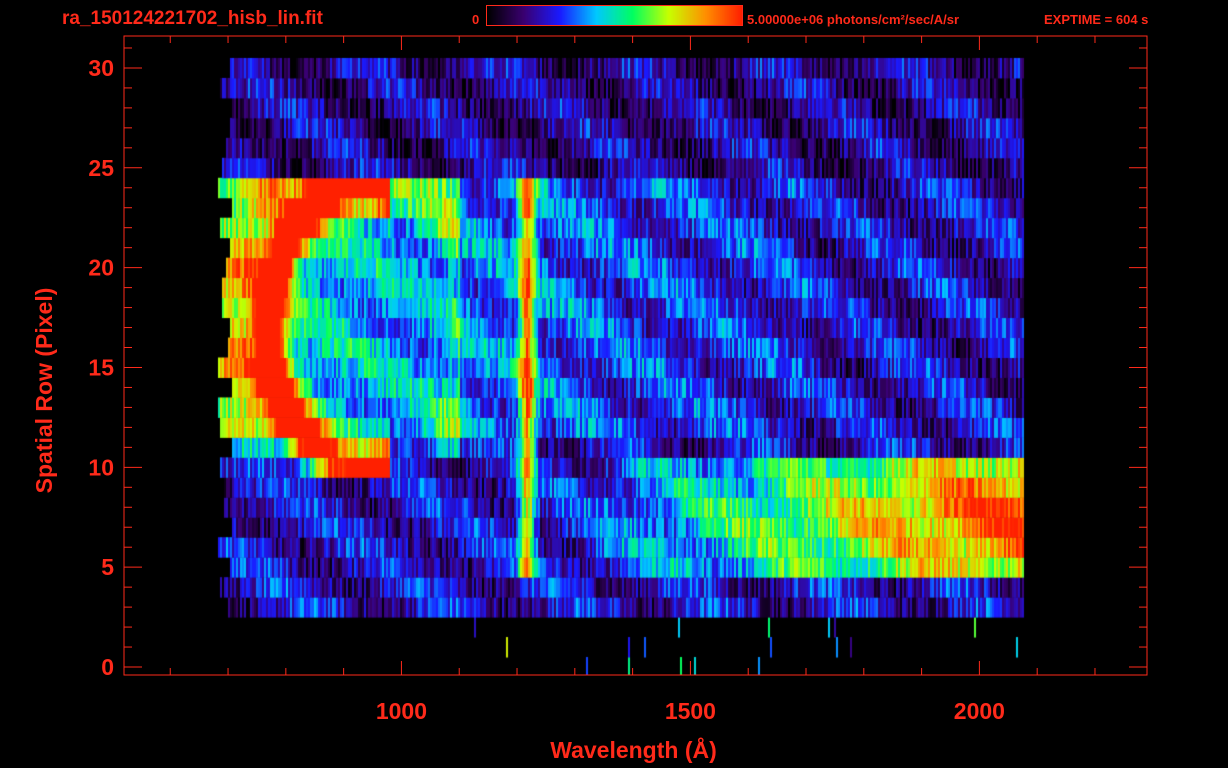  Describe the element at coordinates (101, 467) in the screenshot. I see `y-tick-label: 10` at that location.